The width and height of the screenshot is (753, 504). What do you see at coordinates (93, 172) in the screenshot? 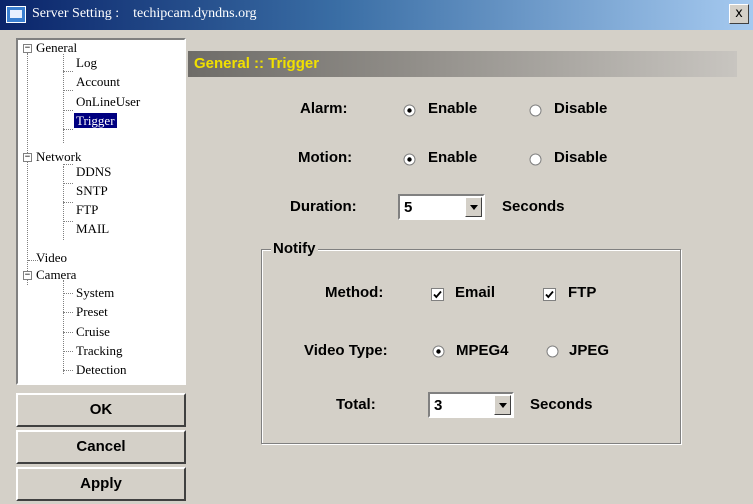
I see `tree-item-ddns: DDNS` at bounding box center [93, 172].